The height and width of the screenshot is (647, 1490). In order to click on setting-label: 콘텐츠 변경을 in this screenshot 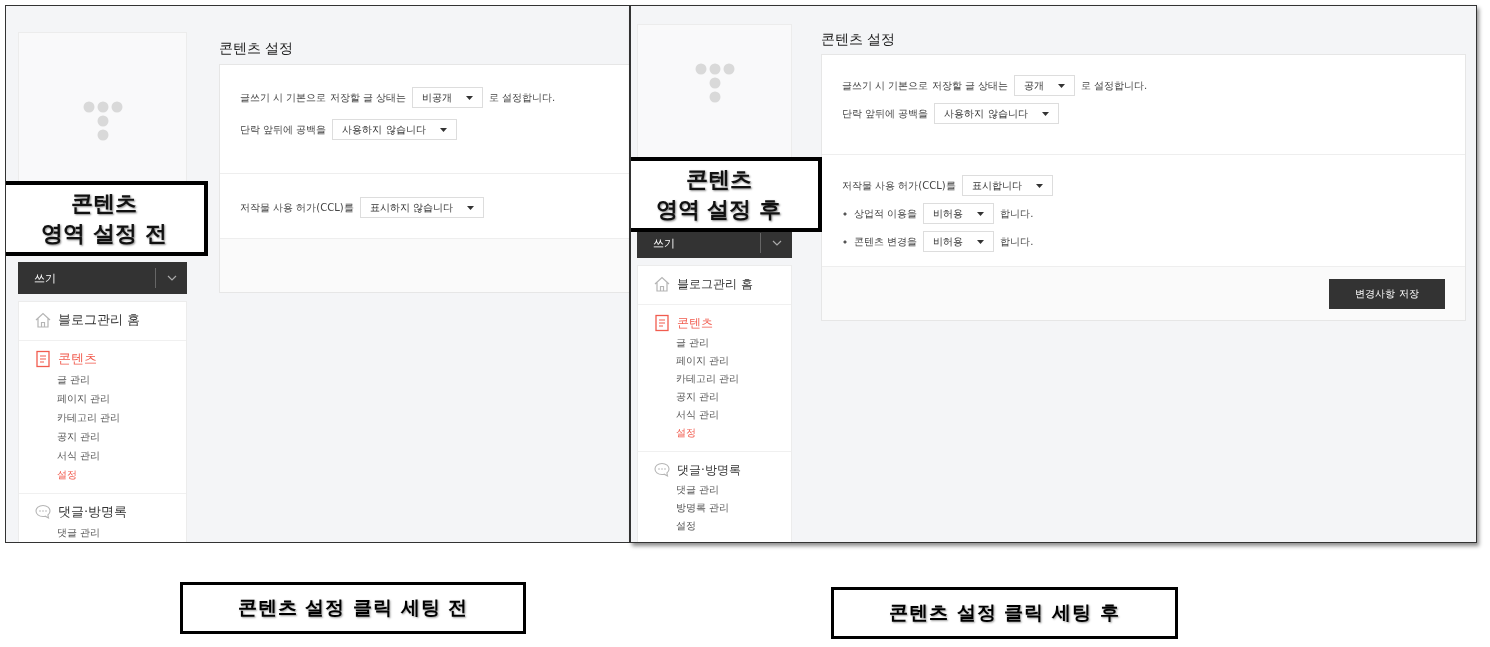, I will do `click(880, 241)`.